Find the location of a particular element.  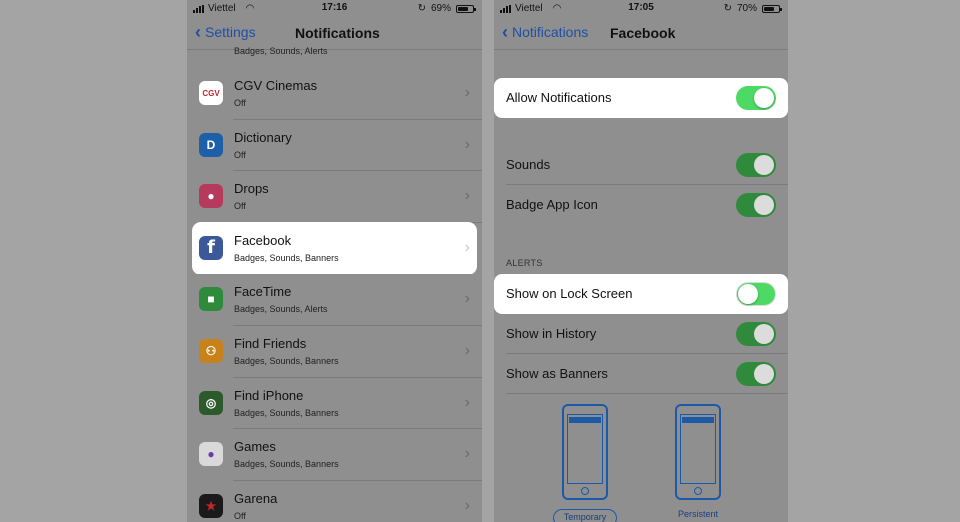

list-item-drops: ● Drops Off › is located at coordinates (334, 197).